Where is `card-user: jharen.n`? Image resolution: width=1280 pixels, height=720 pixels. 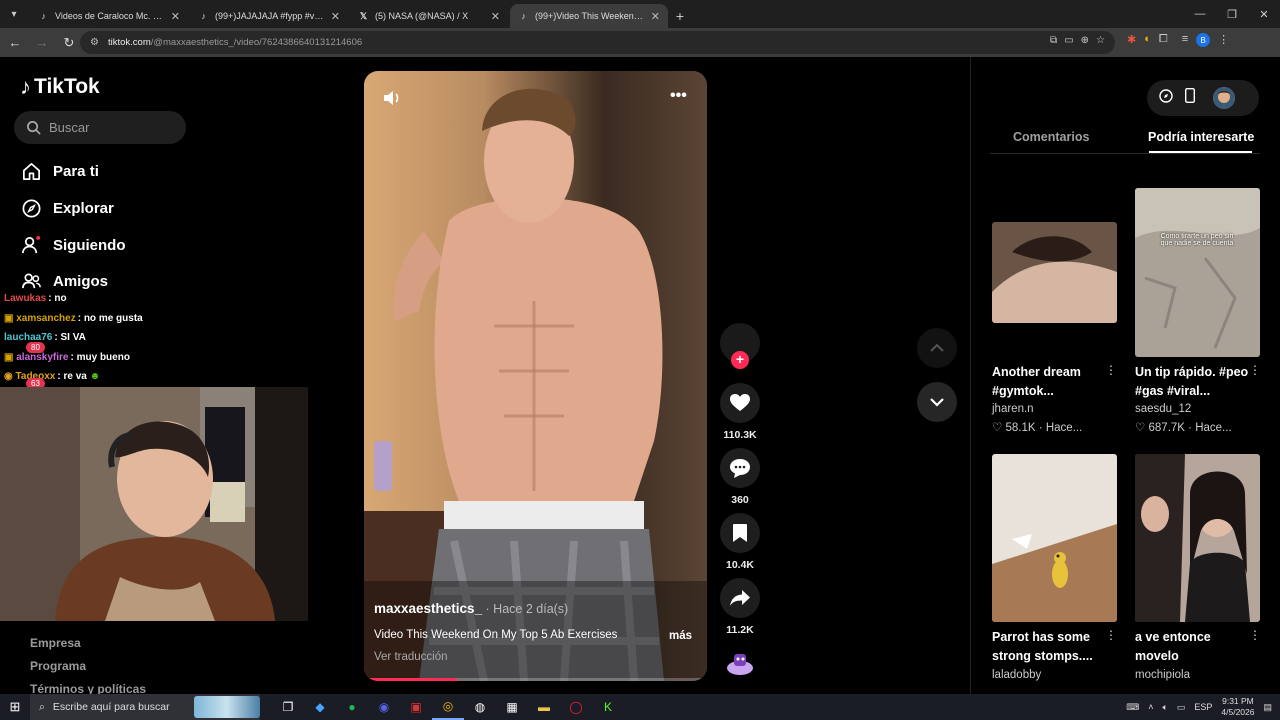
card-user: jharen.n is located at coordinates (1013, 409).